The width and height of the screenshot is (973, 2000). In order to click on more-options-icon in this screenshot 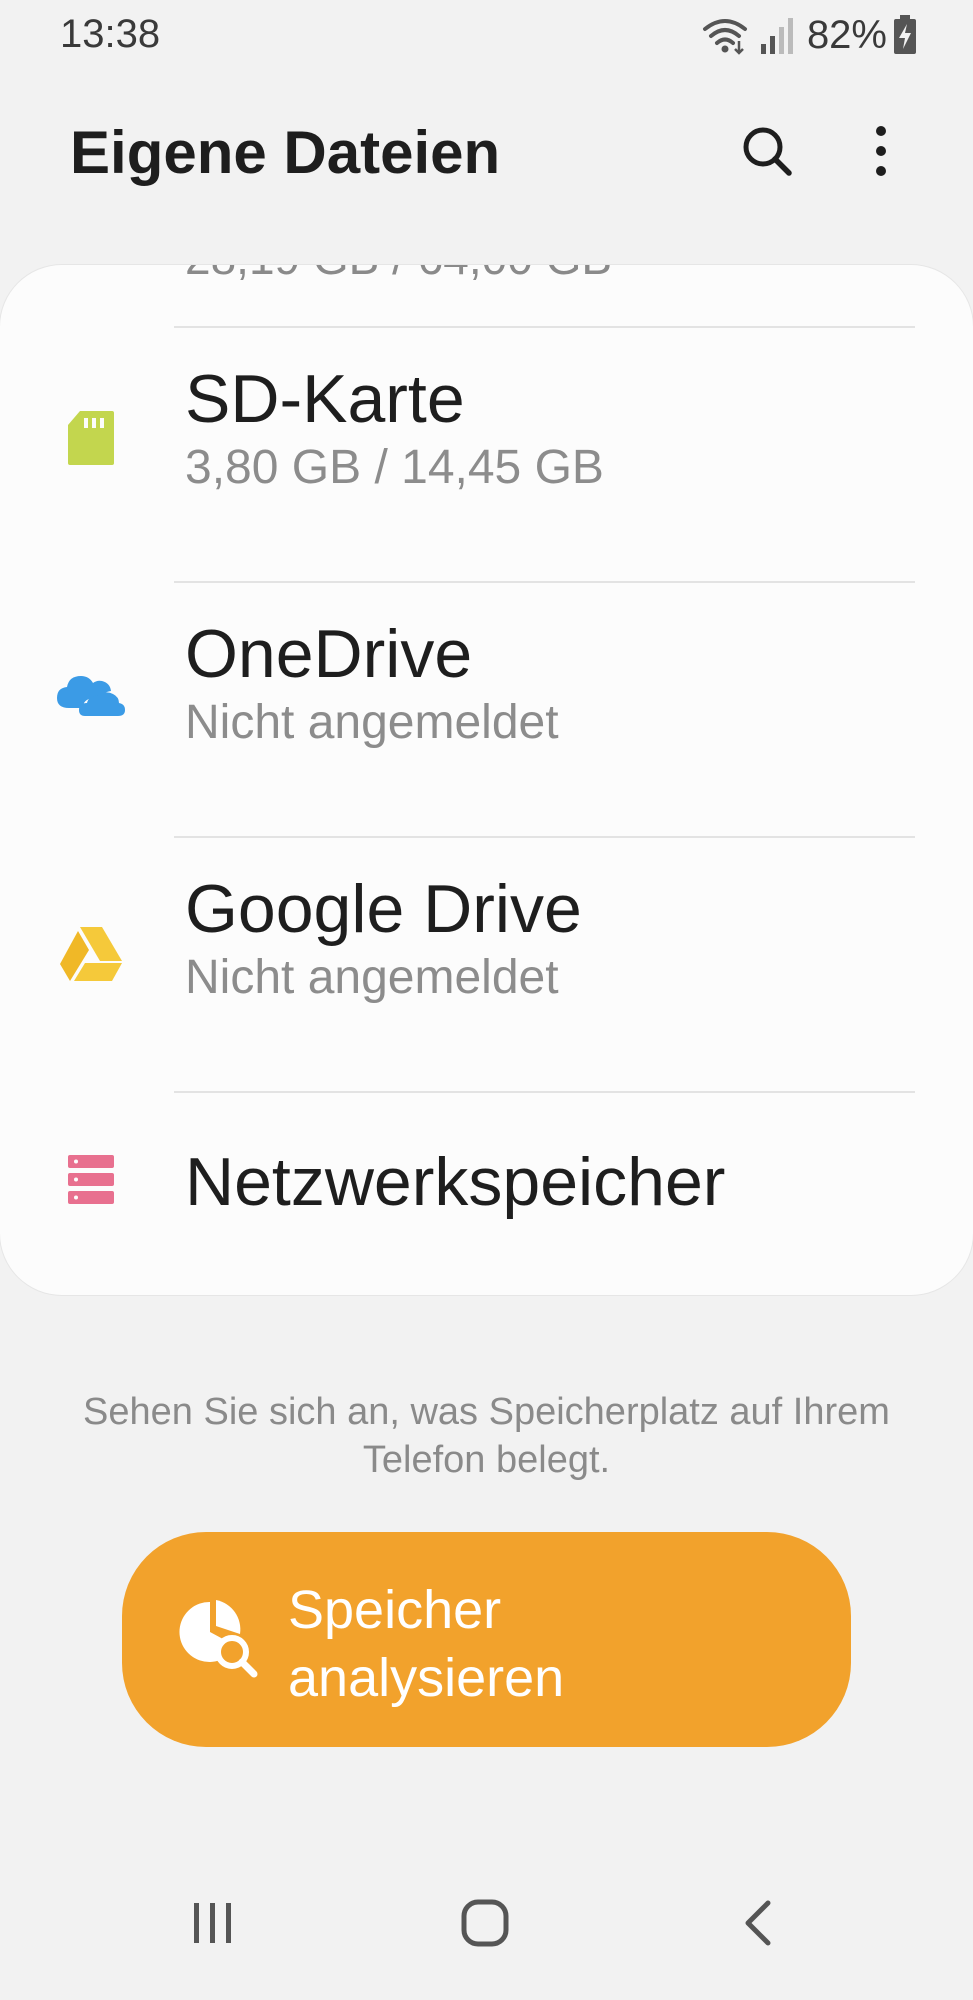, I will do `click(881, 153)`.